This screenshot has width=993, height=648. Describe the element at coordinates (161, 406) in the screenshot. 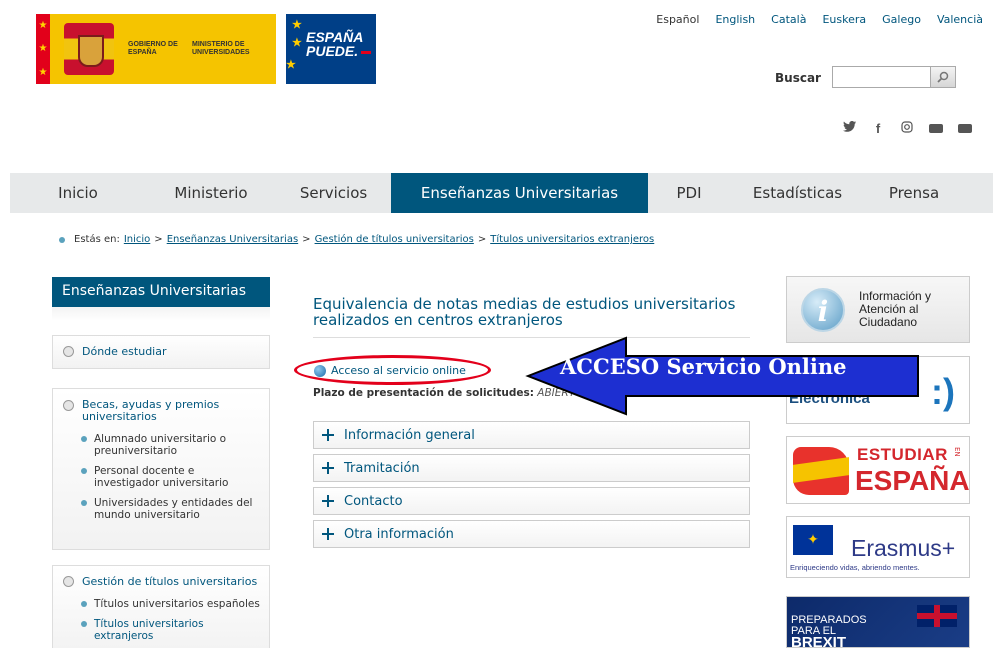

I see `sidebar-item-becas: Becas, ayudas y premios universitarios` at that location.